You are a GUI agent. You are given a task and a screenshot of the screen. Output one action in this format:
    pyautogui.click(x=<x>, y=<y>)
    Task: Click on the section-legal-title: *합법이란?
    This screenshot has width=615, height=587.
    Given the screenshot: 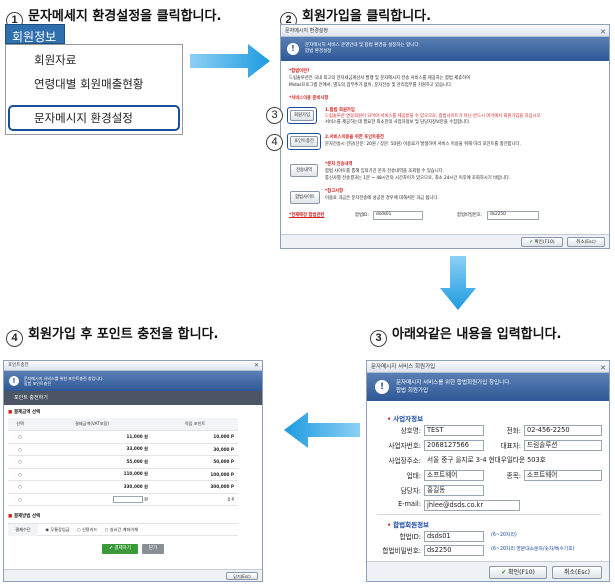 What is the action you would take?
    pyautogui.click(x=299, y=71)
    